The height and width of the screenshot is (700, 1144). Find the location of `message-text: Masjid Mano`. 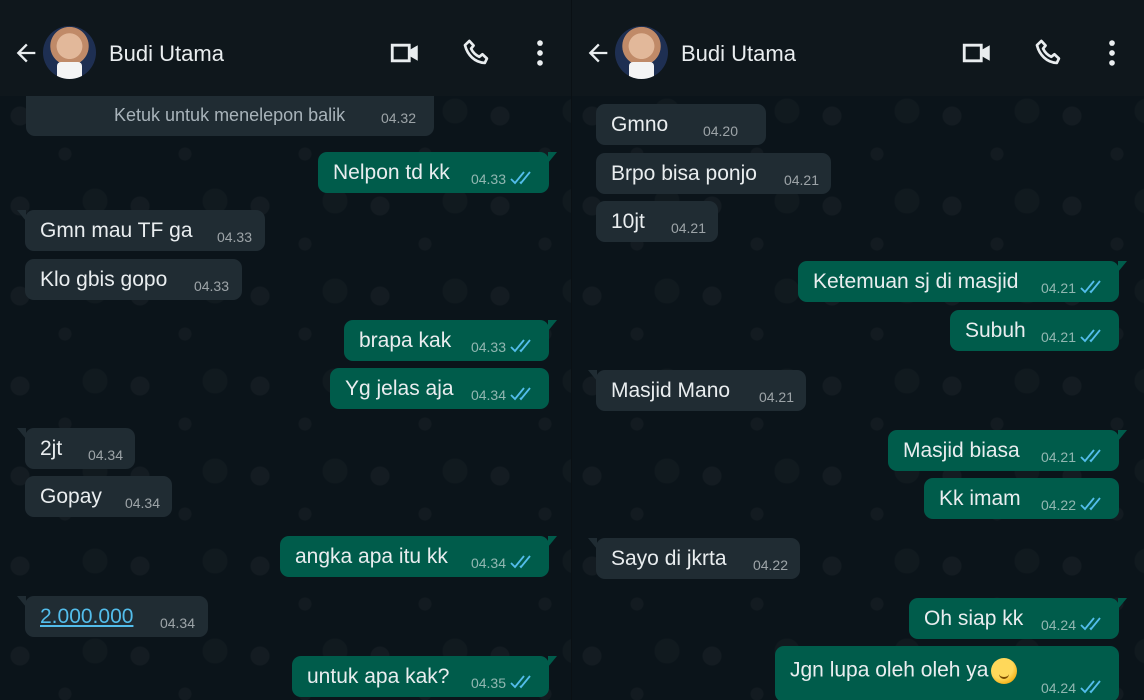

message-text: Masjid Mano is located at coordinates (671, 390).